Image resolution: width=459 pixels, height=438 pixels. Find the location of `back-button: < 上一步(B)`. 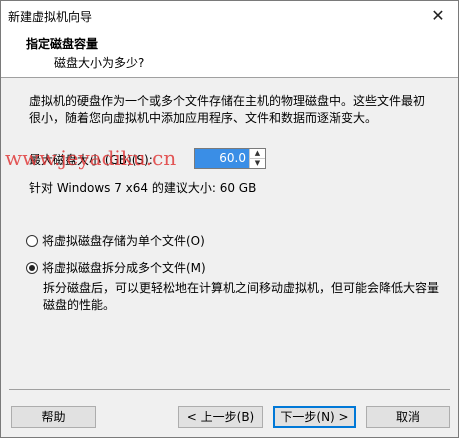

back-button: < 上一步(B) is located at coordinates (220, 417).